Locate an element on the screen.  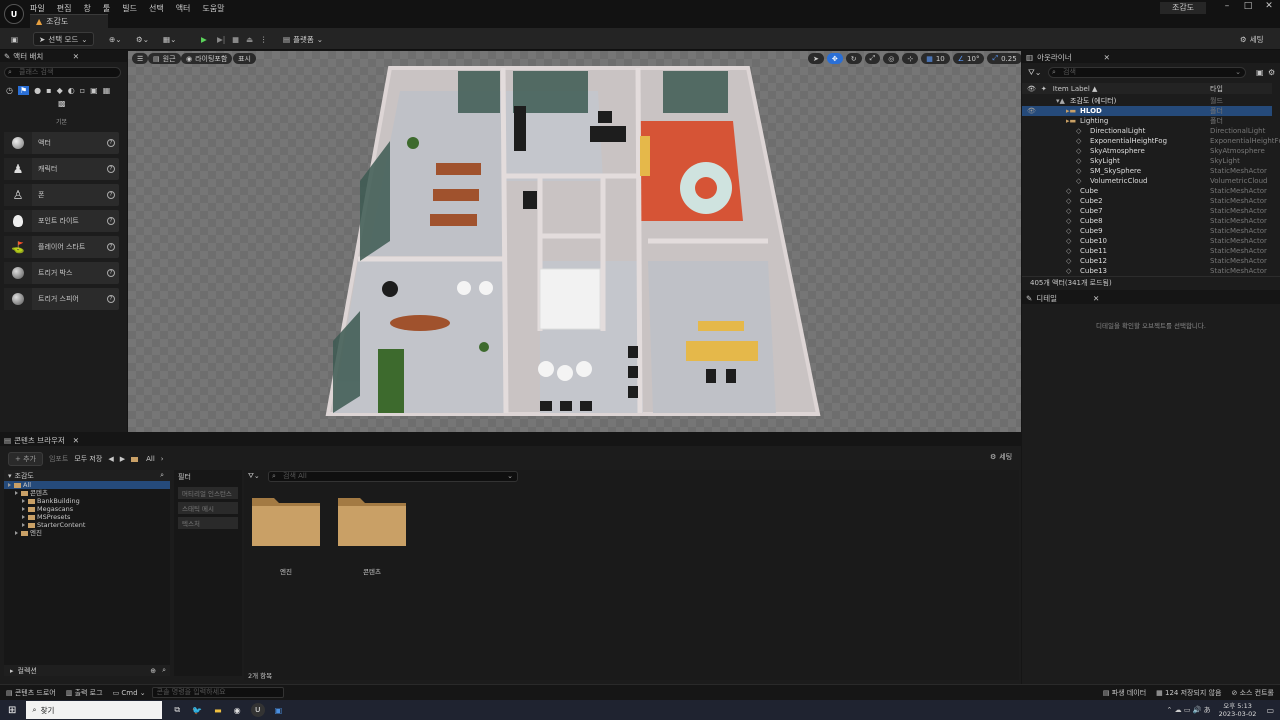
minimize-button: – is located at coordinates (1227, 6).